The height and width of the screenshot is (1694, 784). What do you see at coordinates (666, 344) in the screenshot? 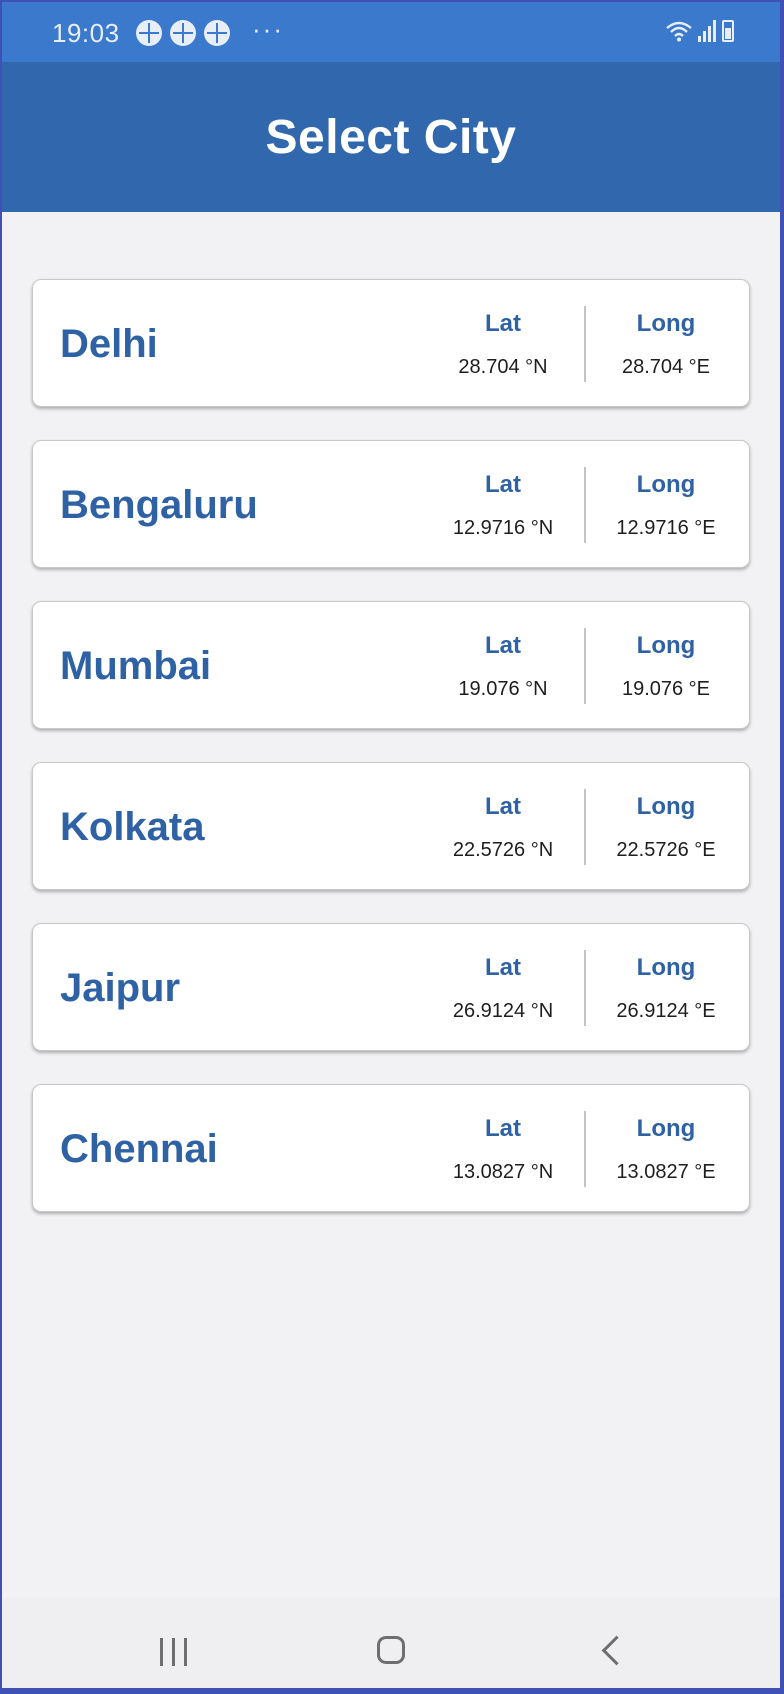
I see `longitude-column: Long 28.704 °E` at bounding box center [666, 344].